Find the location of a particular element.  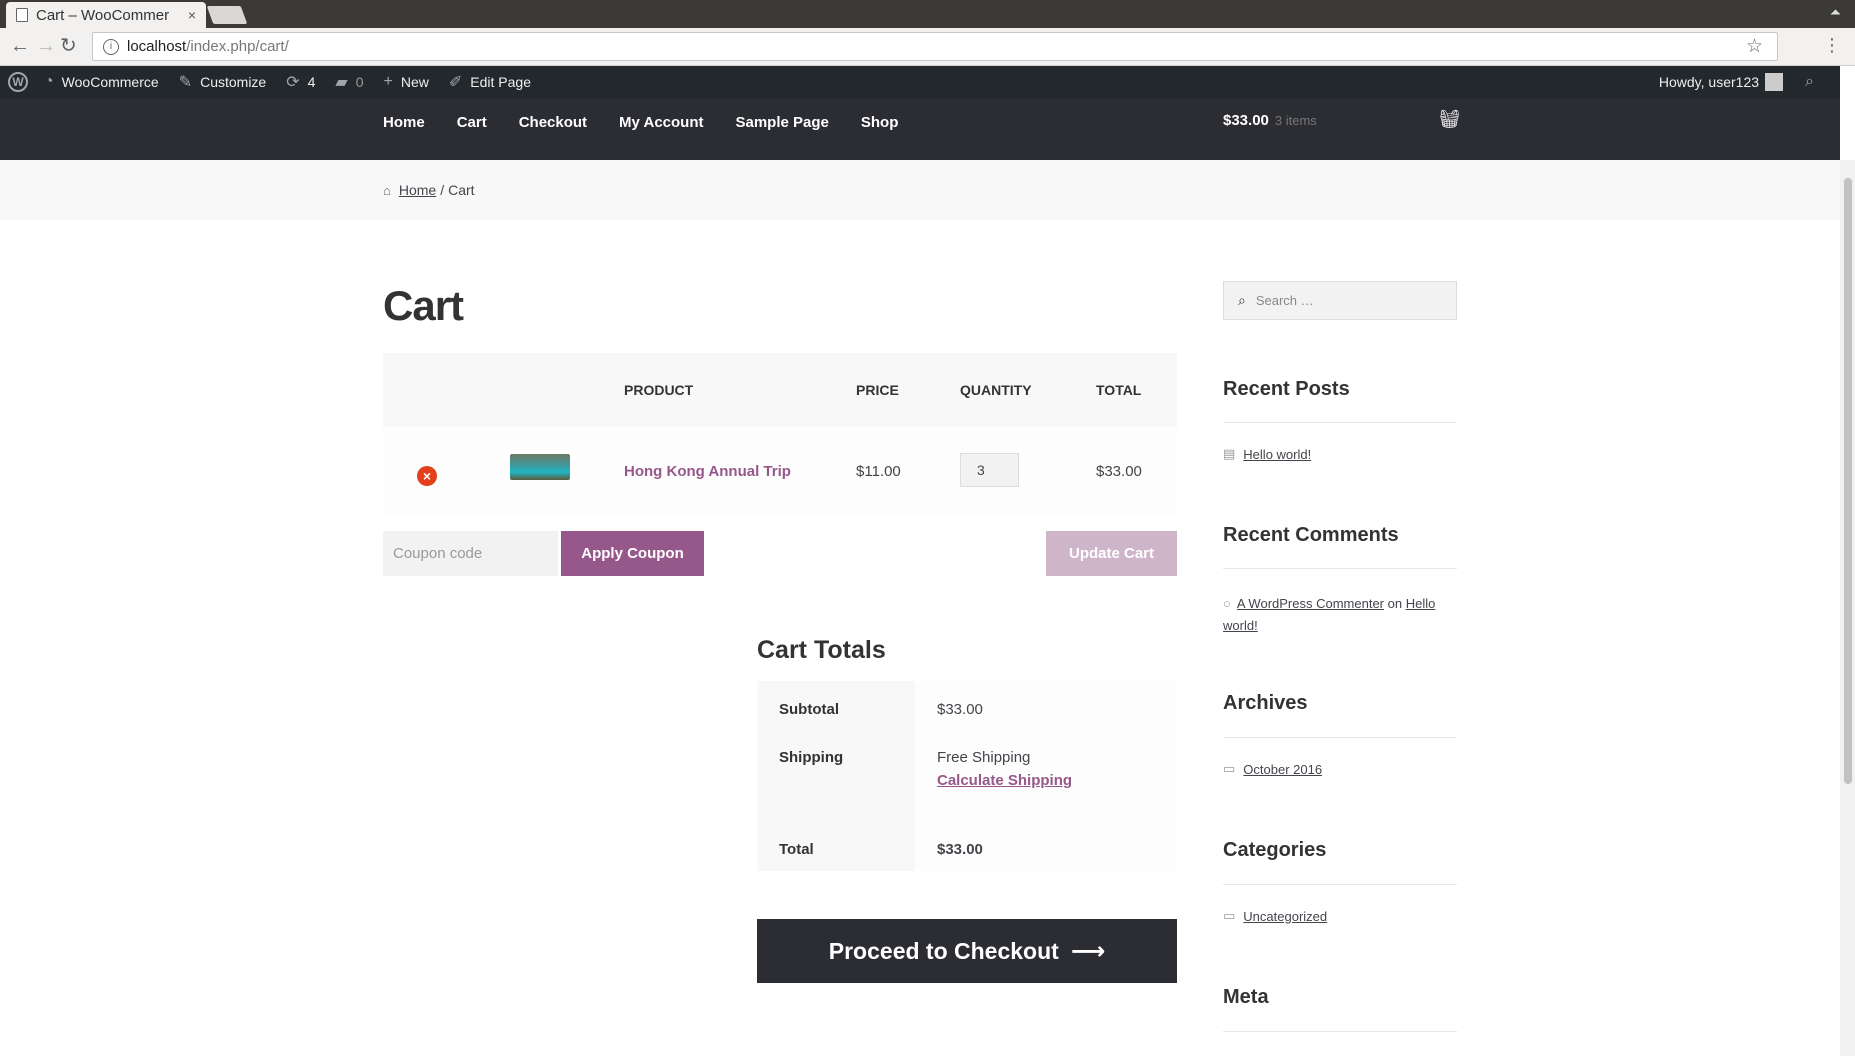

remove-item-icon: × is located at coordinates (427, 476).